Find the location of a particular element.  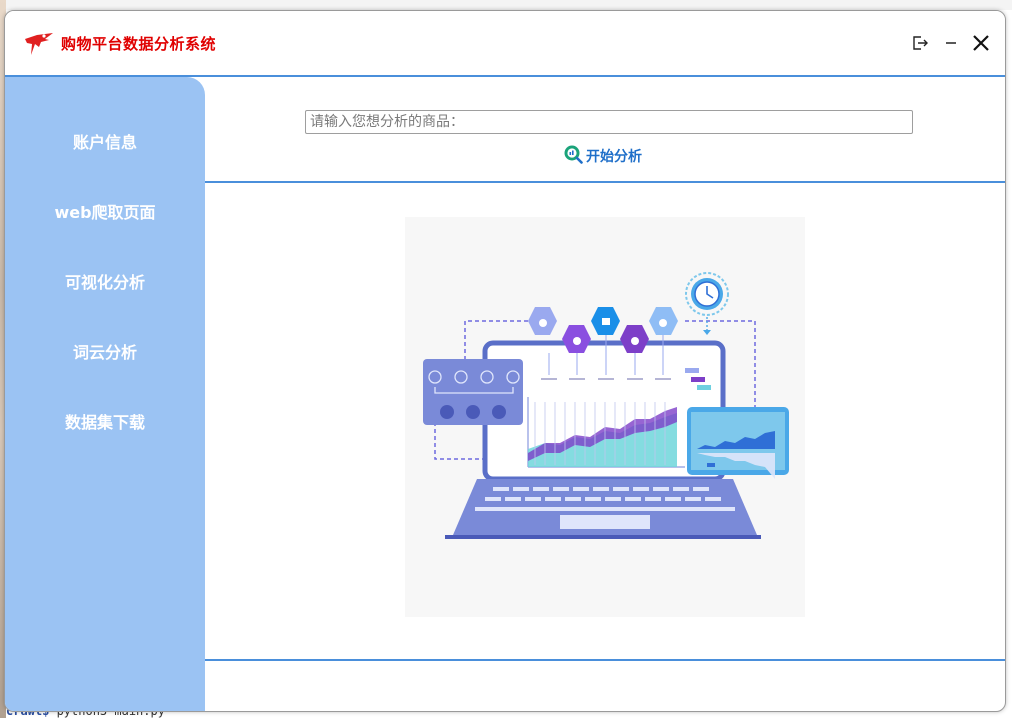

content-divider-top is located at coordinates (605, 182).